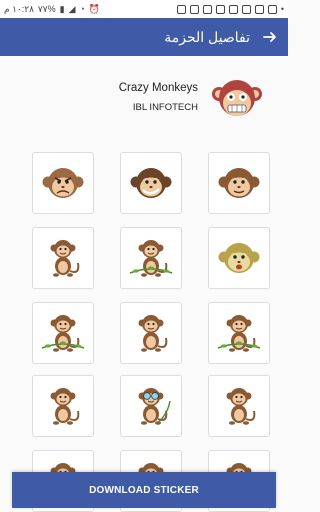  I want to click on sticker-smile-monkey, so click(239, 183).